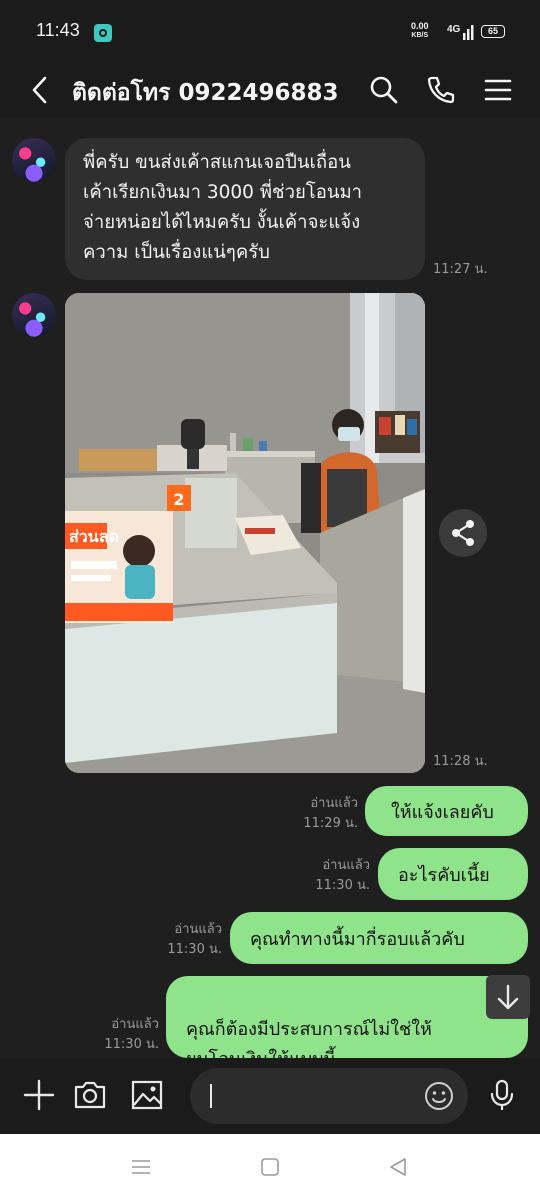 This screenshot has height=1200, width=540. I want to click on camera-icon, so click(90, 1095).